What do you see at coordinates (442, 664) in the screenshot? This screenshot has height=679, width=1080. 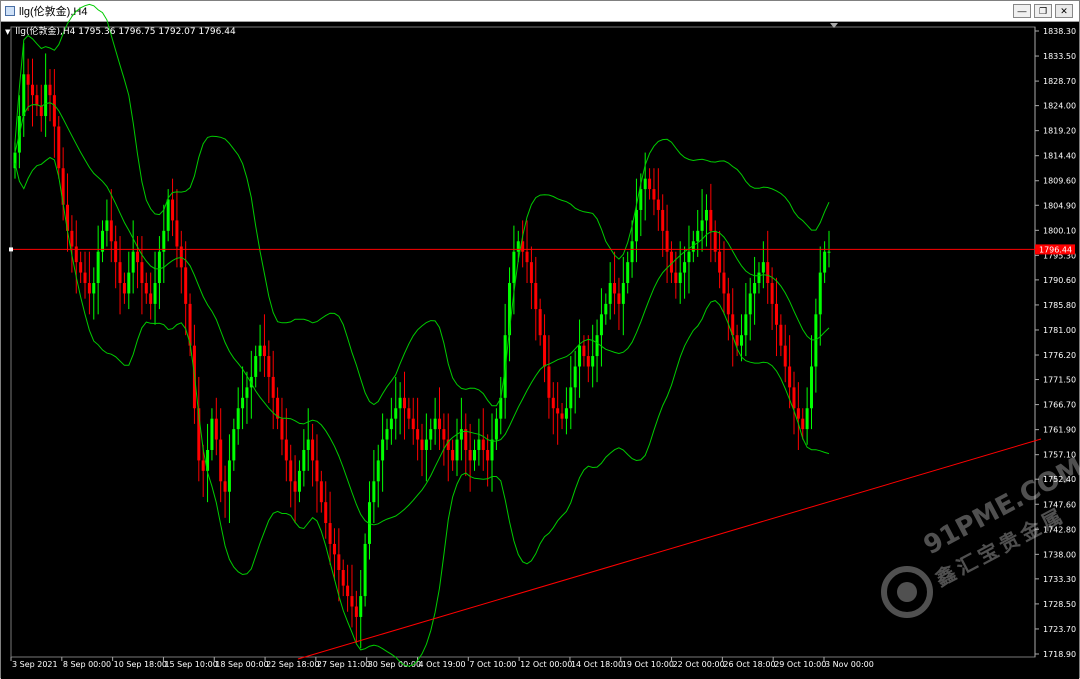 I see `x-tick-label: 4 Oct 19:00` at bounding box center [442, 664].